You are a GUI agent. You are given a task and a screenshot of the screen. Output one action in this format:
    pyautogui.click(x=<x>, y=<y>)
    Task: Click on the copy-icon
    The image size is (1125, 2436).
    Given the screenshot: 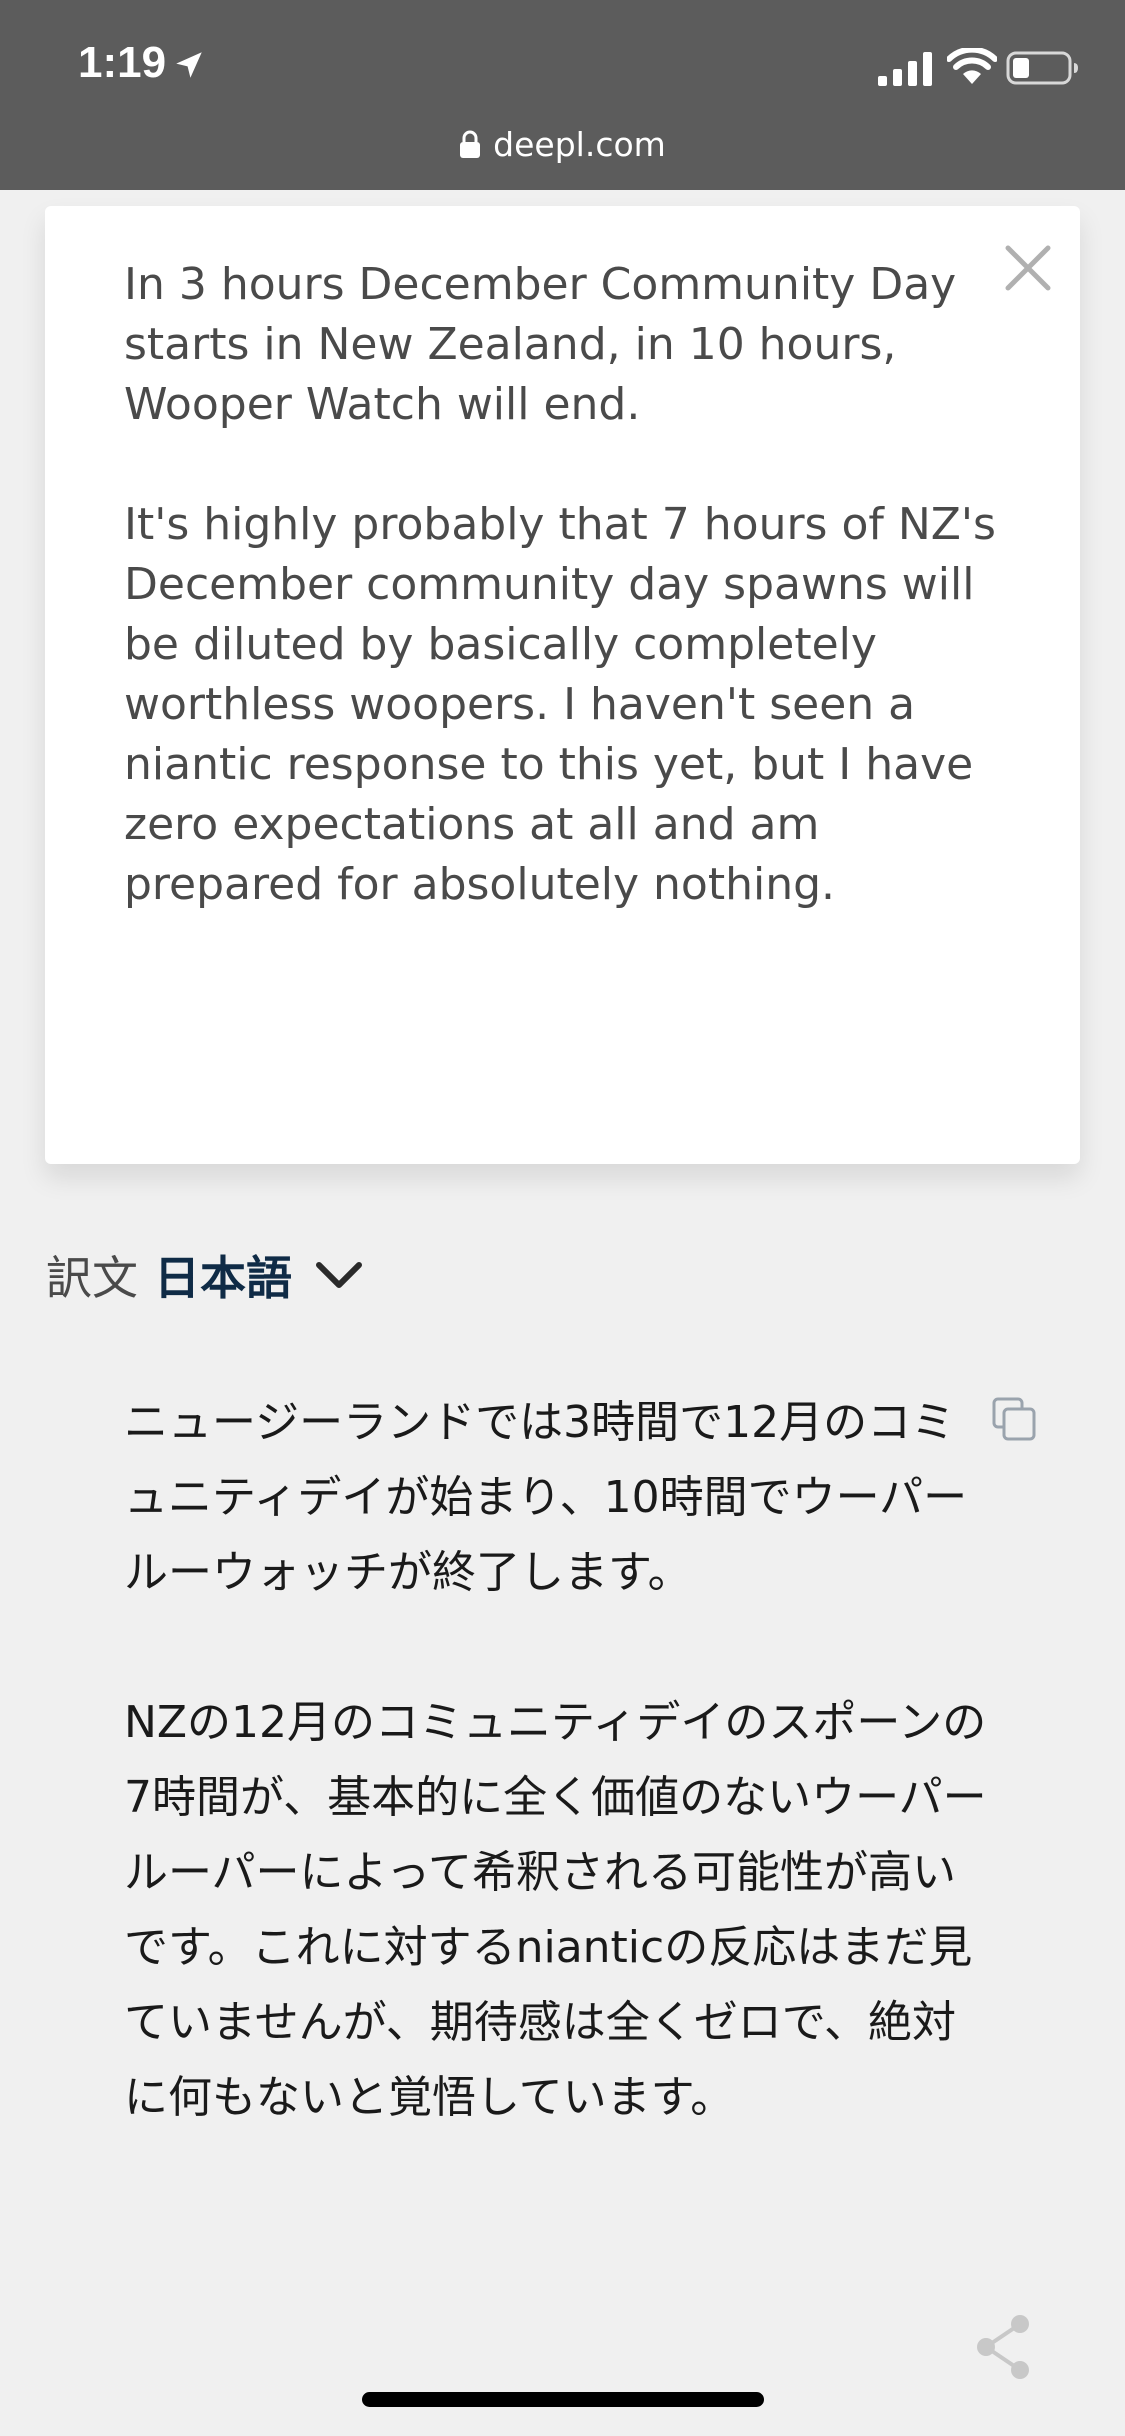 What is the action you would take?
    pyautogui.click(x=1014, y=1419)
    